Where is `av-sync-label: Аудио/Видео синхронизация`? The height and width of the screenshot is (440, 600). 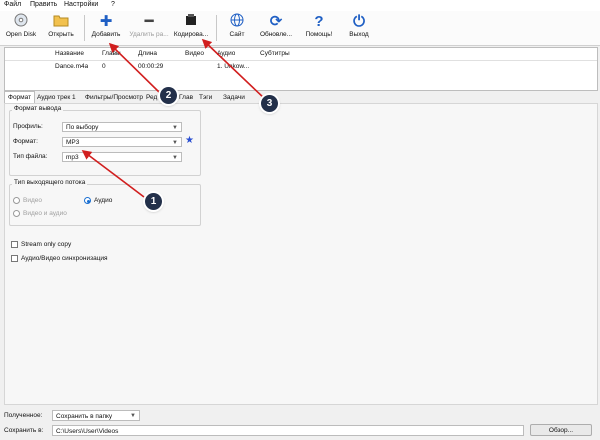 av-sync-label: Аудио/Видео синхронизация is located at coordinates (64, 258).